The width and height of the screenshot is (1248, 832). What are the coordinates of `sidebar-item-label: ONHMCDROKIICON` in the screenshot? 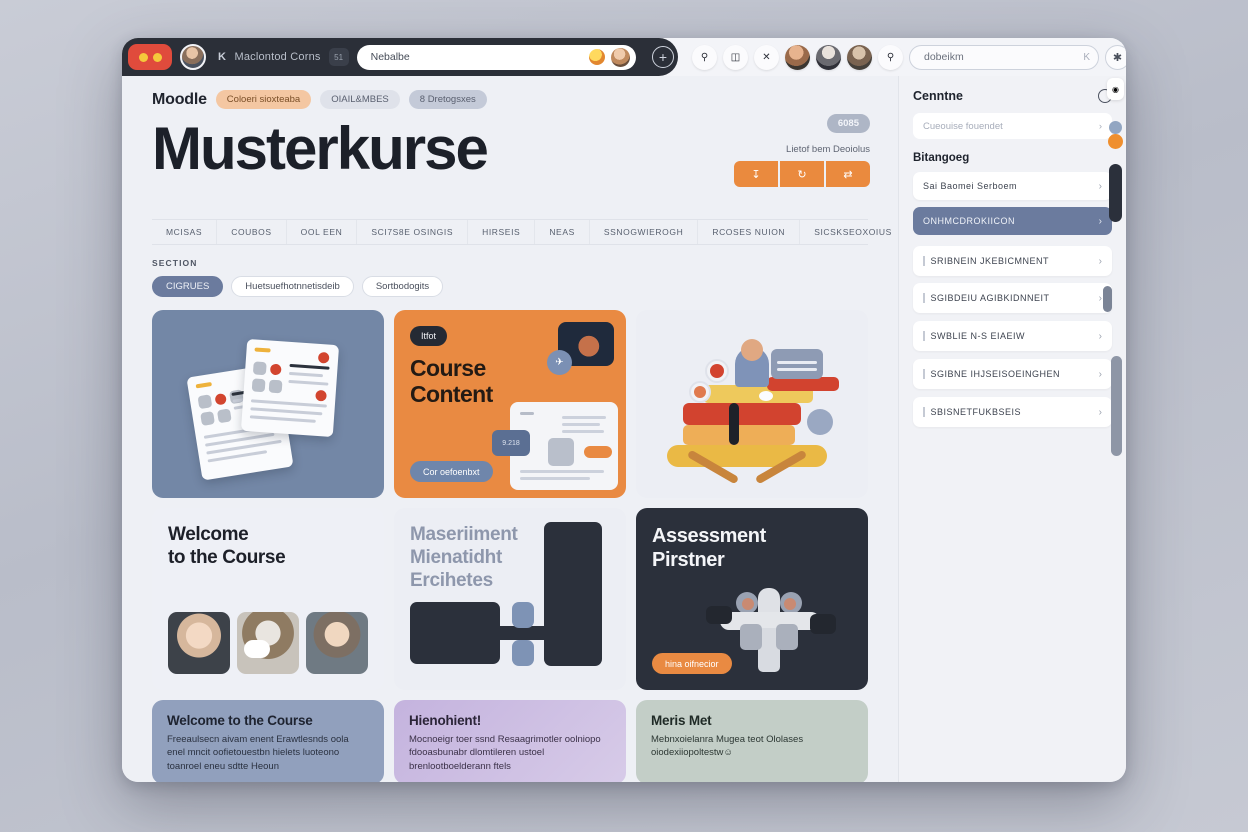 It's located at (969, 221).